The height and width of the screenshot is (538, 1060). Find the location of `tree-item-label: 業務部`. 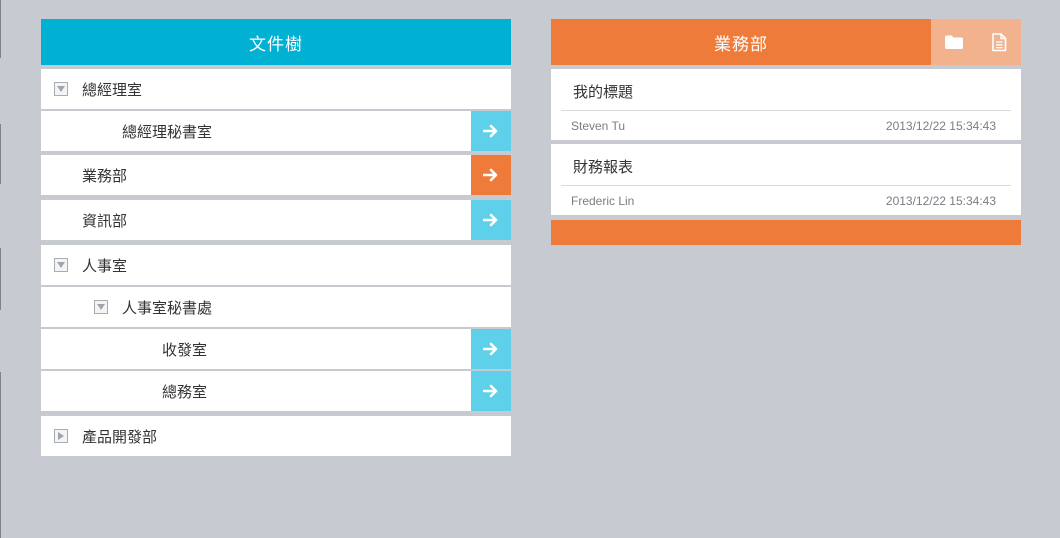

tree-item-label: 業務部 is located at coordinates (105, 175).